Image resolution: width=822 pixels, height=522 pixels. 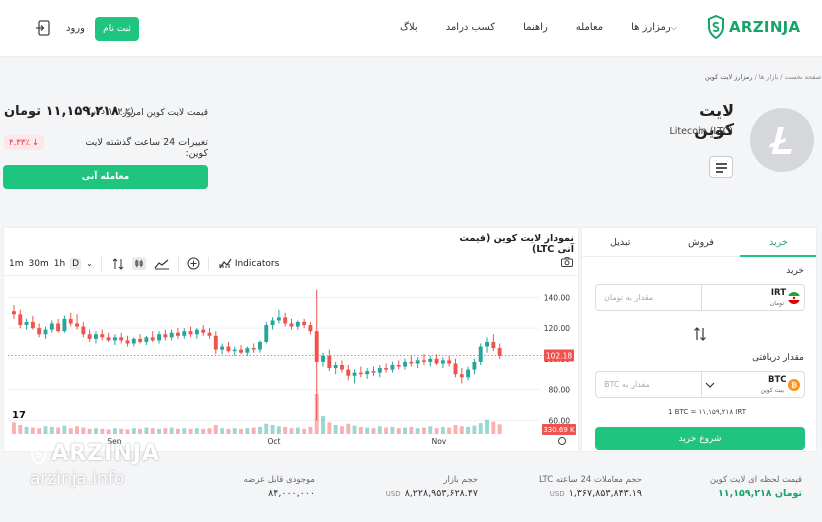 I want to click on chevron-down-icon: ⌄, so click(x=89, y=263).